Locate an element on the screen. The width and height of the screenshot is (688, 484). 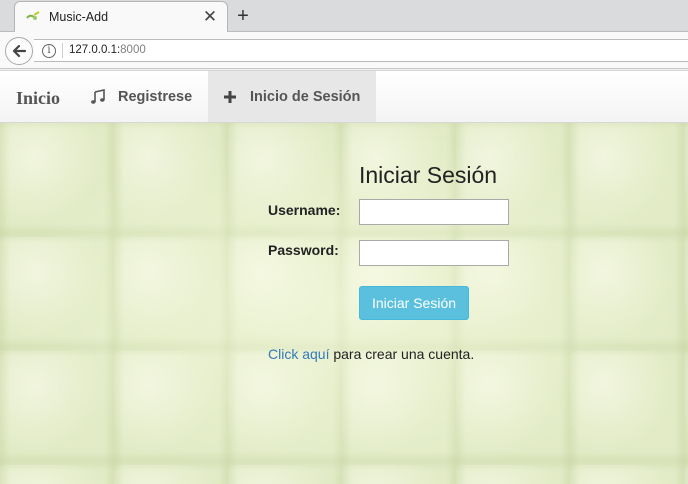
nav-login-link: Inicio de Sesión is located at coordinates (292, 96).